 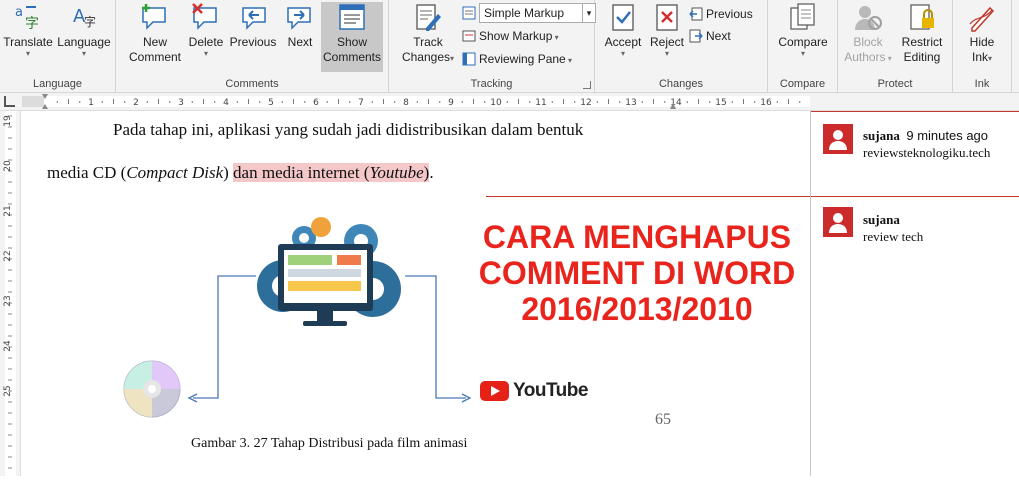 What do you see at coordinates (8, 166) in the screenshot?
I see `ruler-number: 20` at bounding box center [8, 166].